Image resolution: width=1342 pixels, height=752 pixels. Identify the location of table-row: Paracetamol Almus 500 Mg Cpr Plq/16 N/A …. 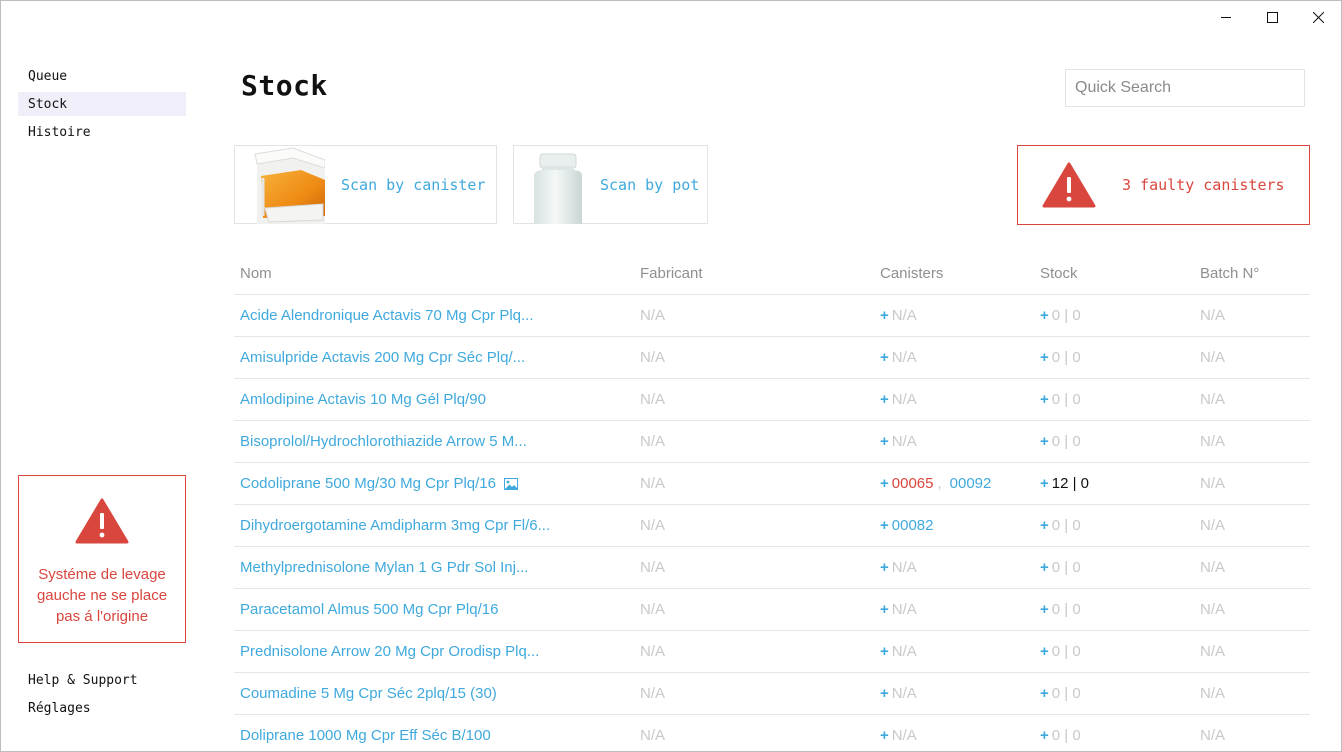
(772, 610).